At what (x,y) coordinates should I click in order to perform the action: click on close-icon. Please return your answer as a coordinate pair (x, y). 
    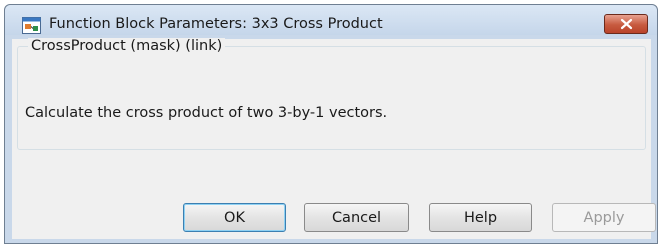
    Looking at the image, I should click on (626, 24).